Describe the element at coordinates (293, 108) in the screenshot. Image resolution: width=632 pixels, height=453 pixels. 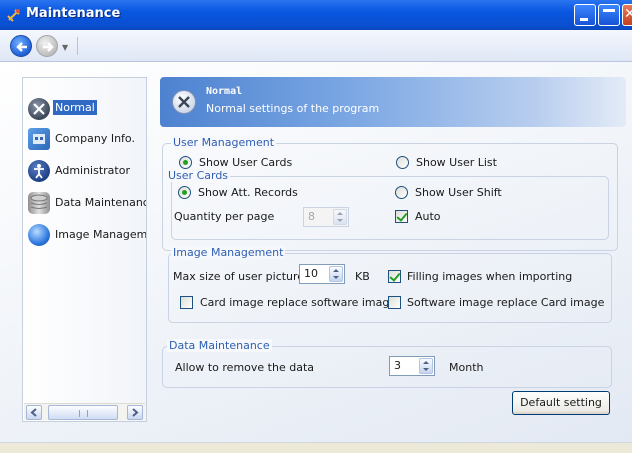
I see `page-subtitle: Normal settings of the program` at that location.